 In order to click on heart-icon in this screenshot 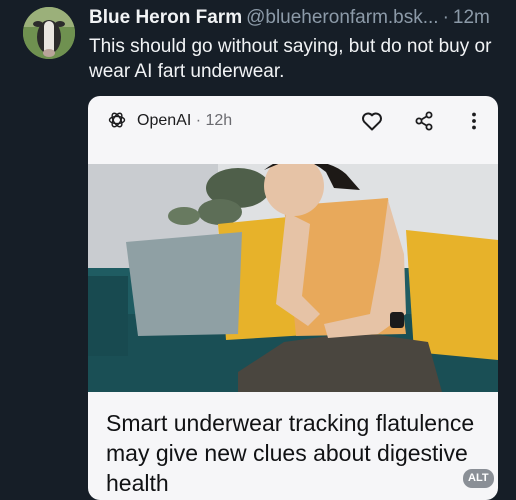, I will do `click(372, 121)`.